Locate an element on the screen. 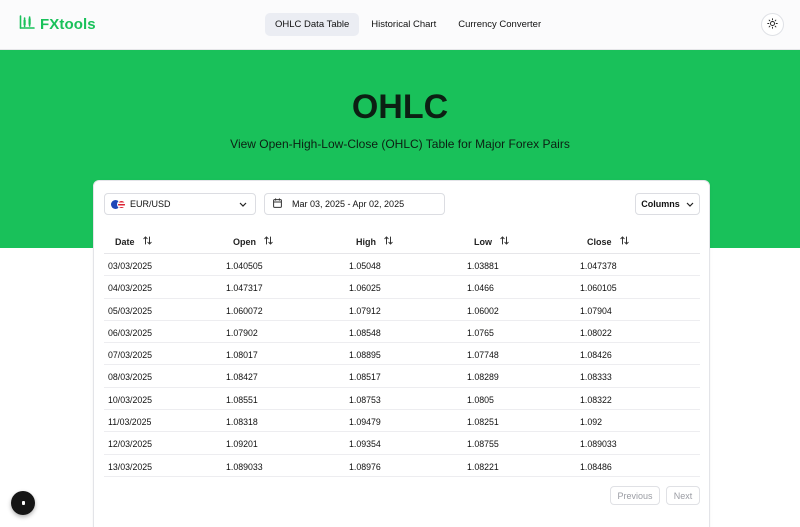  page-title: OHLC is located at coordinates (400, 107).